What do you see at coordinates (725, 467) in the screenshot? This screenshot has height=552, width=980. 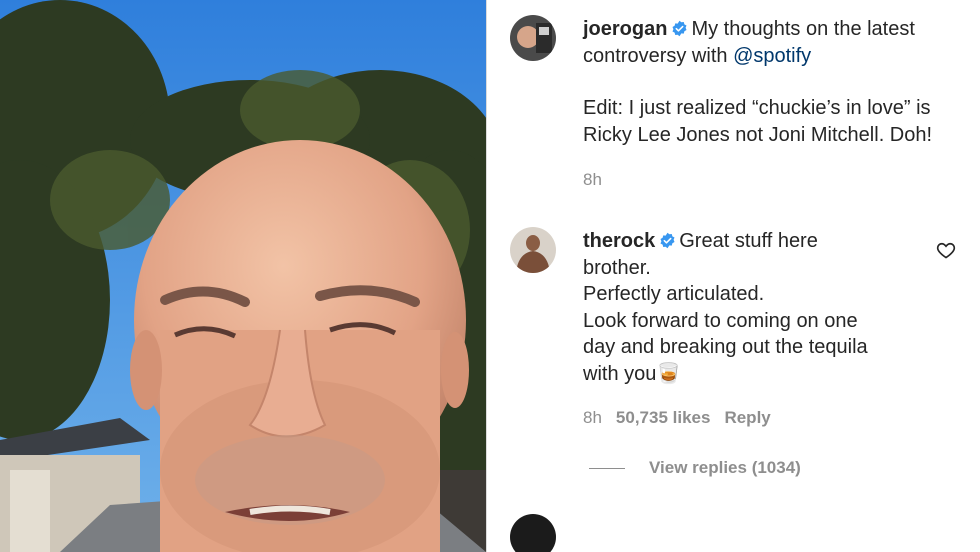 I see `view-replies-label: View replies (1034)` at bounding box center [725, 467].